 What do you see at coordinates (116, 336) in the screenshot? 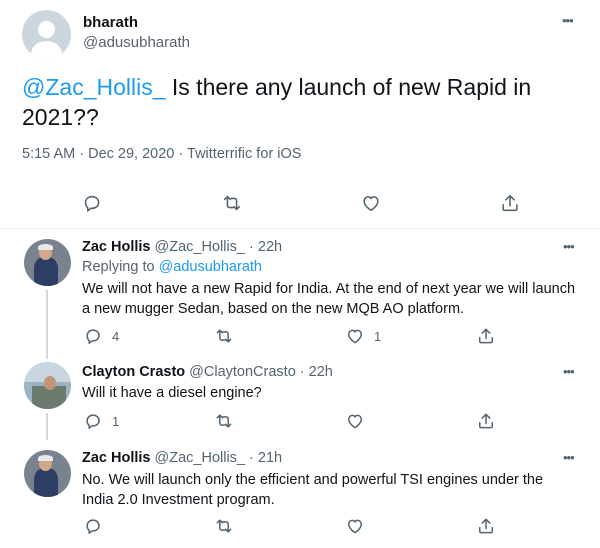
I see `reply-count: 4` at bounding box center [116, 336].